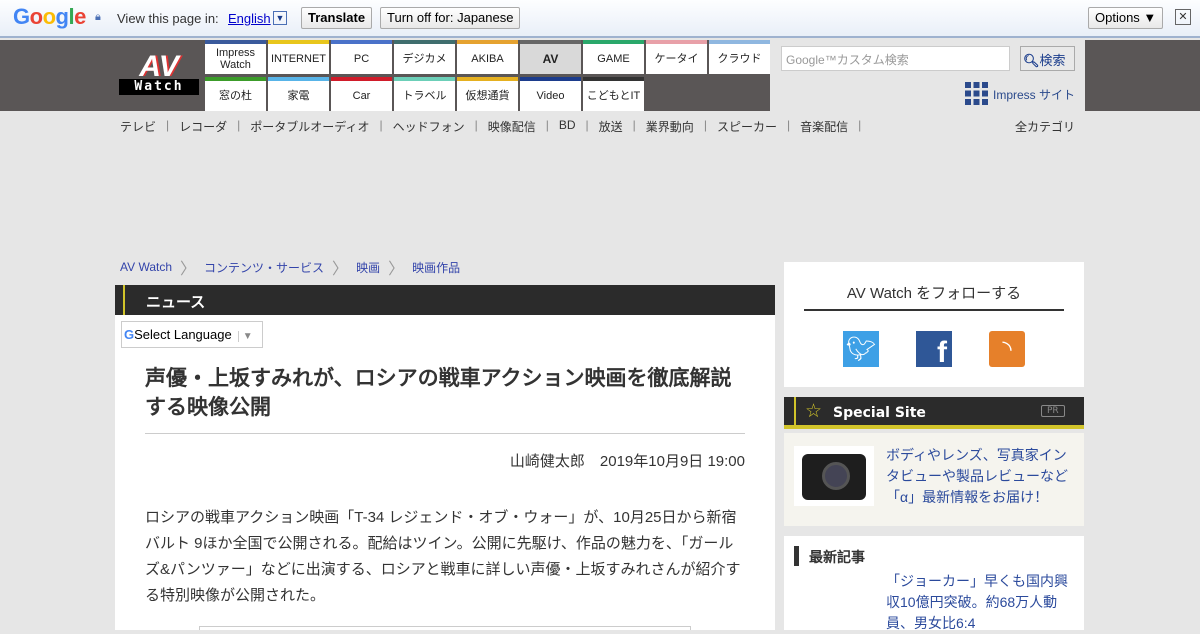 This screenshot has height=634, width=1200. Describe the element at coordinates (445, 300) in the screenshot. I see `section-header: ニュース` at that location.